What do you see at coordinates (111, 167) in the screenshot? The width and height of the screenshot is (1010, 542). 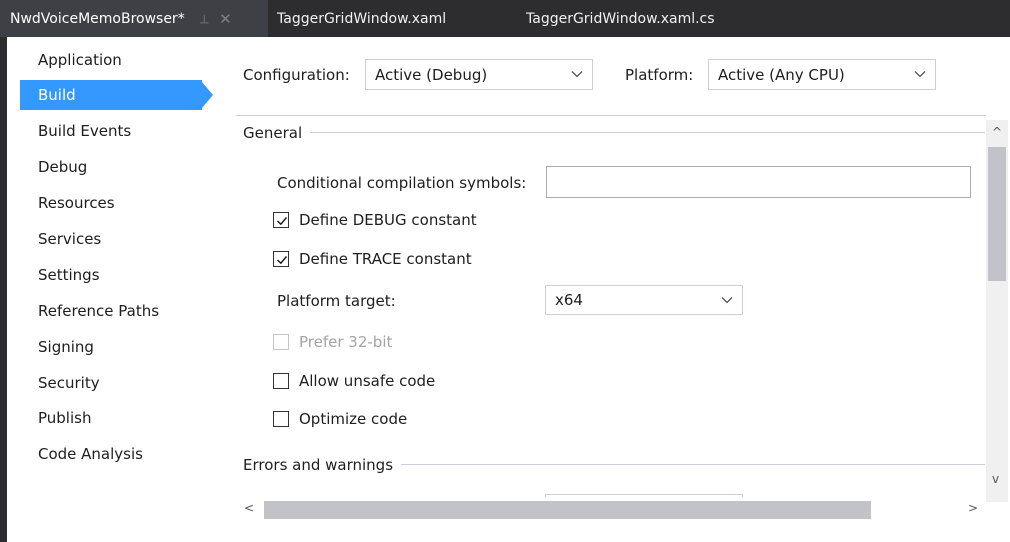 I see `nav-item-debug: Debug` at bounding box center [111, 167].